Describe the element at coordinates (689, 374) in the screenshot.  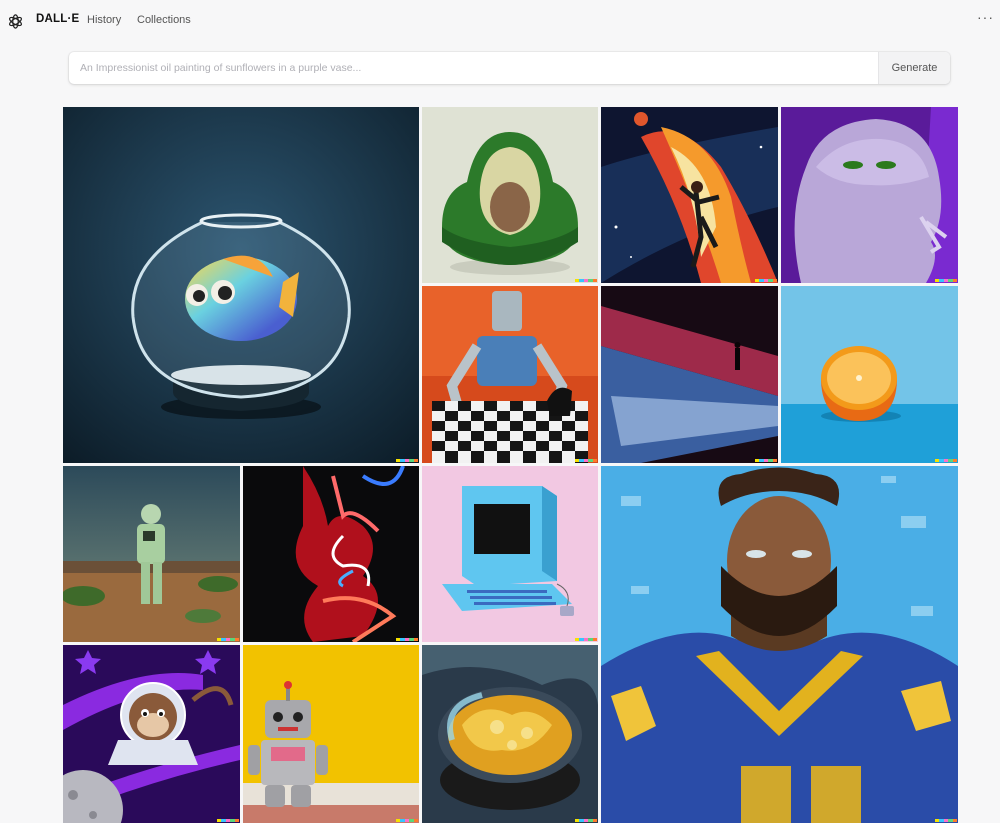
I see `gallery-image-dune-figure` at that location.